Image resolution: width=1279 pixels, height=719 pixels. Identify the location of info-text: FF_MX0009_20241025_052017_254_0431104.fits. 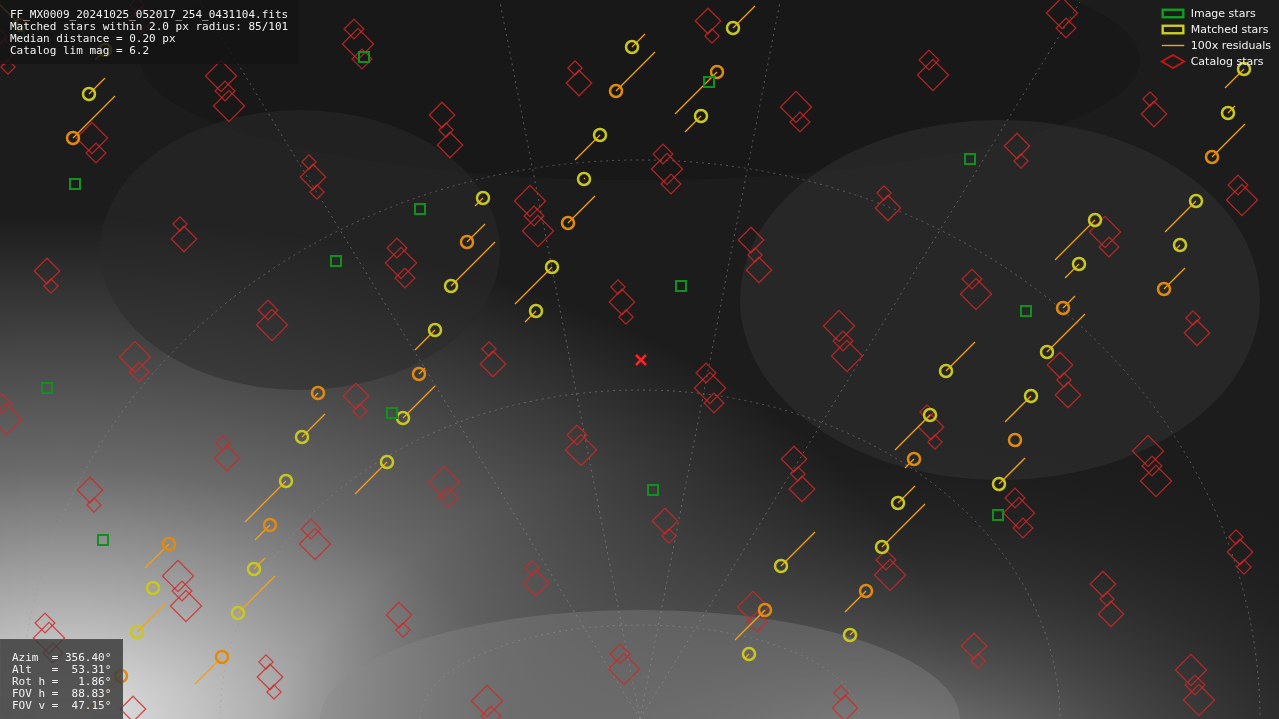
(149, 15).